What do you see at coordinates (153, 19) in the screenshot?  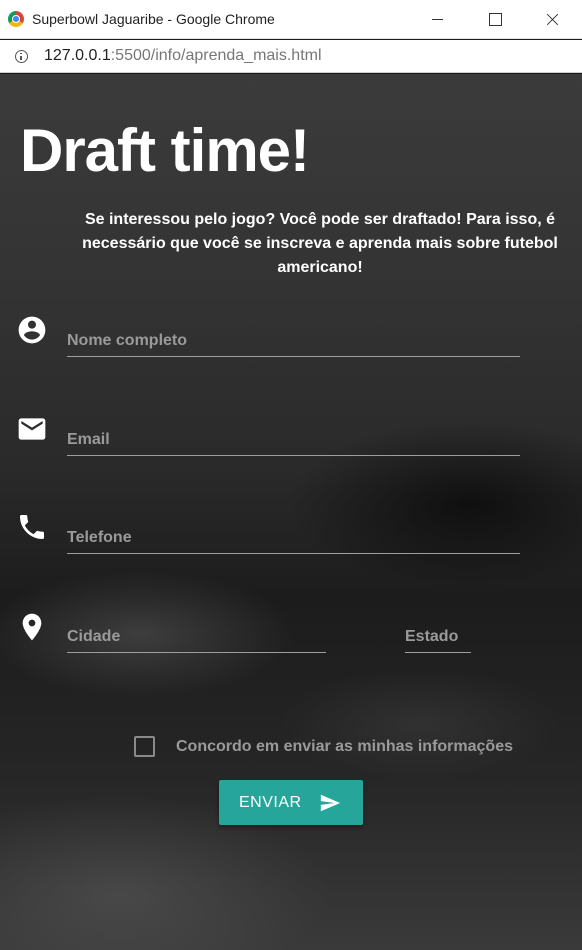 I see `window-title: Superbowl Jaguaribe - Google Chrome` at bounding box center [153, 19].